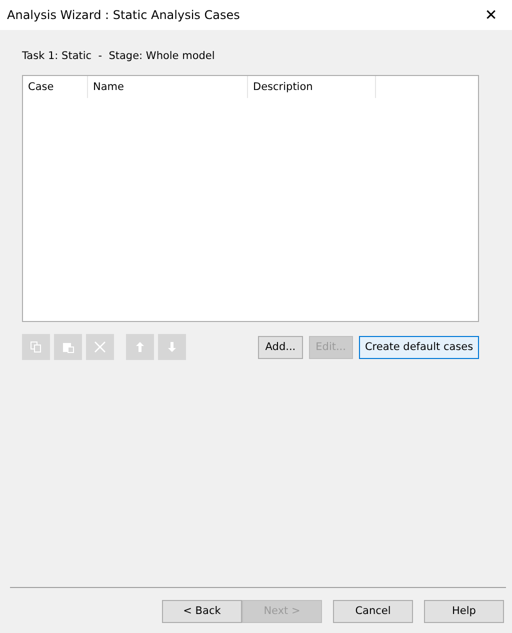 The image size is (512, 633). Describe the element at coordinates (123, 15) in the screenshot. I see `window-title: Analysis Wizard : Static Analysis Cases` at that location.